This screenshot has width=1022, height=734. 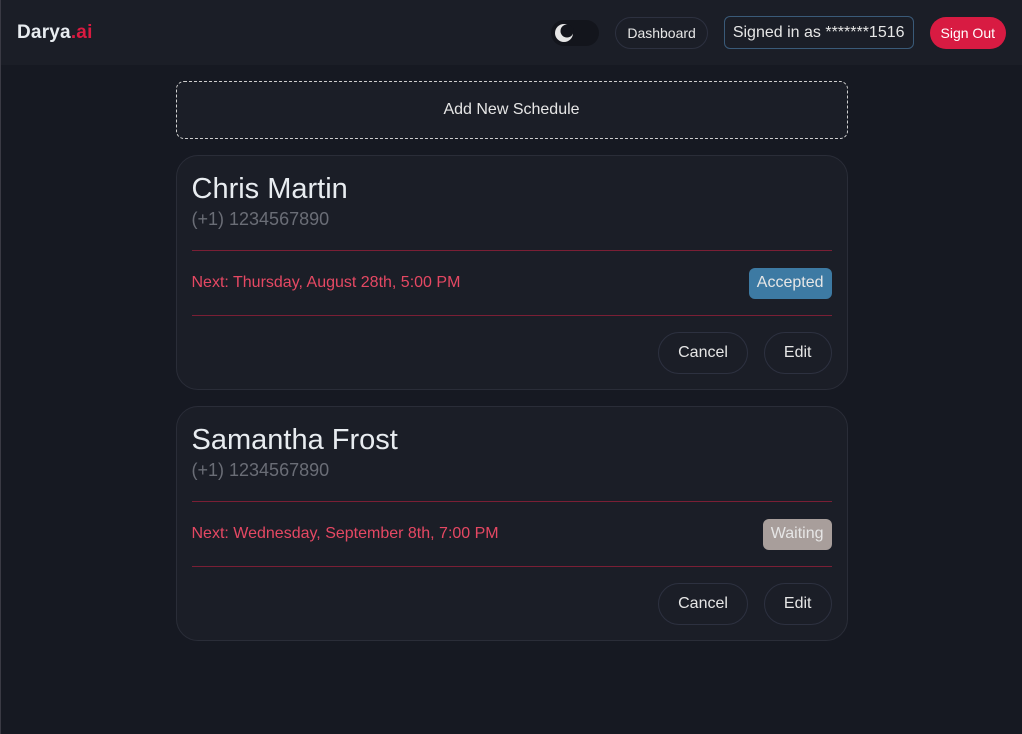 I want to click on signed-in-indicator: Signed in as *******1516, so click(x=818, y=32).